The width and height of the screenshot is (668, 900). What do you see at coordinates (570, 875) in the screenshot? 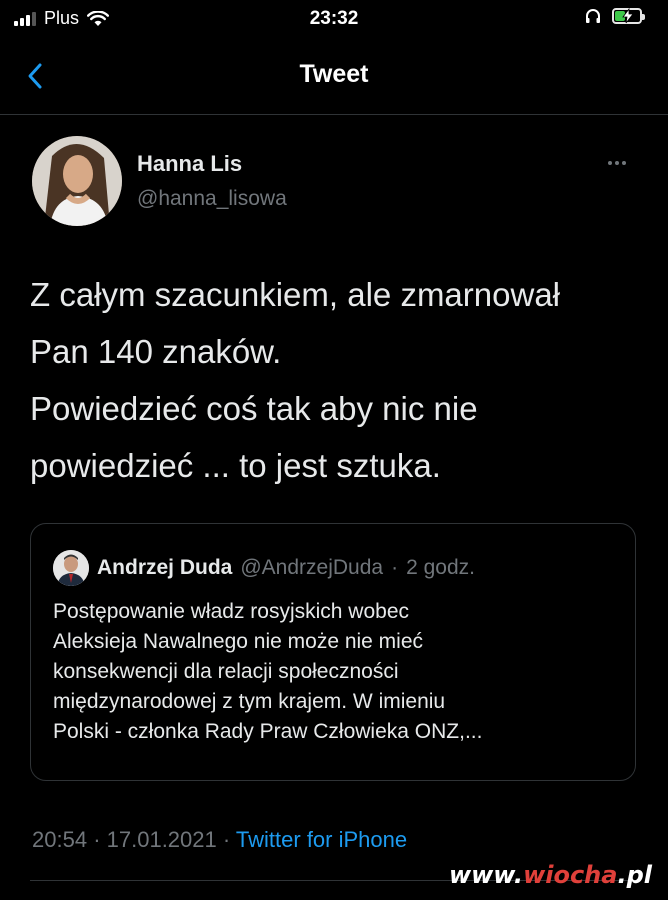
I see `watermark-name: wiocha` at bounding box center [570, 875].